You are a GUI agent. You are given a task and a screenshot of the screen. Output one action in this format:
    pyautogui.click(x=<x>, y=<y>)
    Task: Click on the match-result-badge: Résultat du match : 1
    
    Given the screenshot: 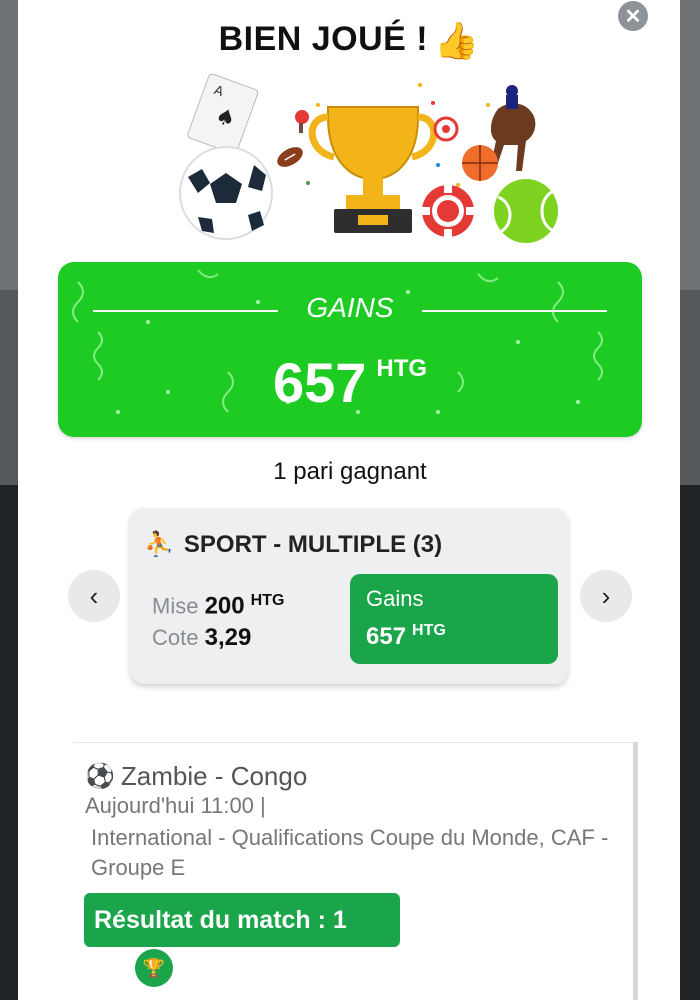 What is the action you would take?
    pyautogui.click(x=242, y=920)
    